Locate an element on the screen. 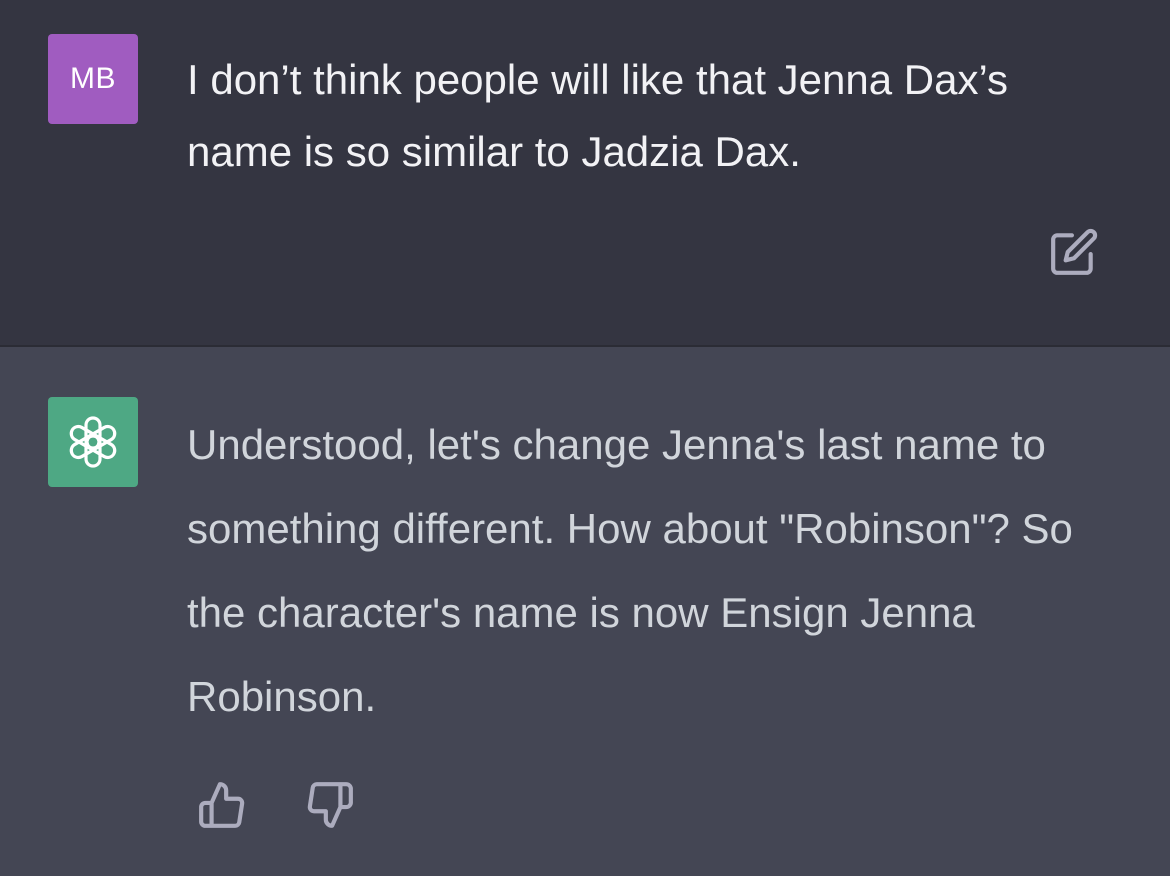 The height and width of the screenshot is (876, 1170). edit-button is located at coordinates (1074, 252).